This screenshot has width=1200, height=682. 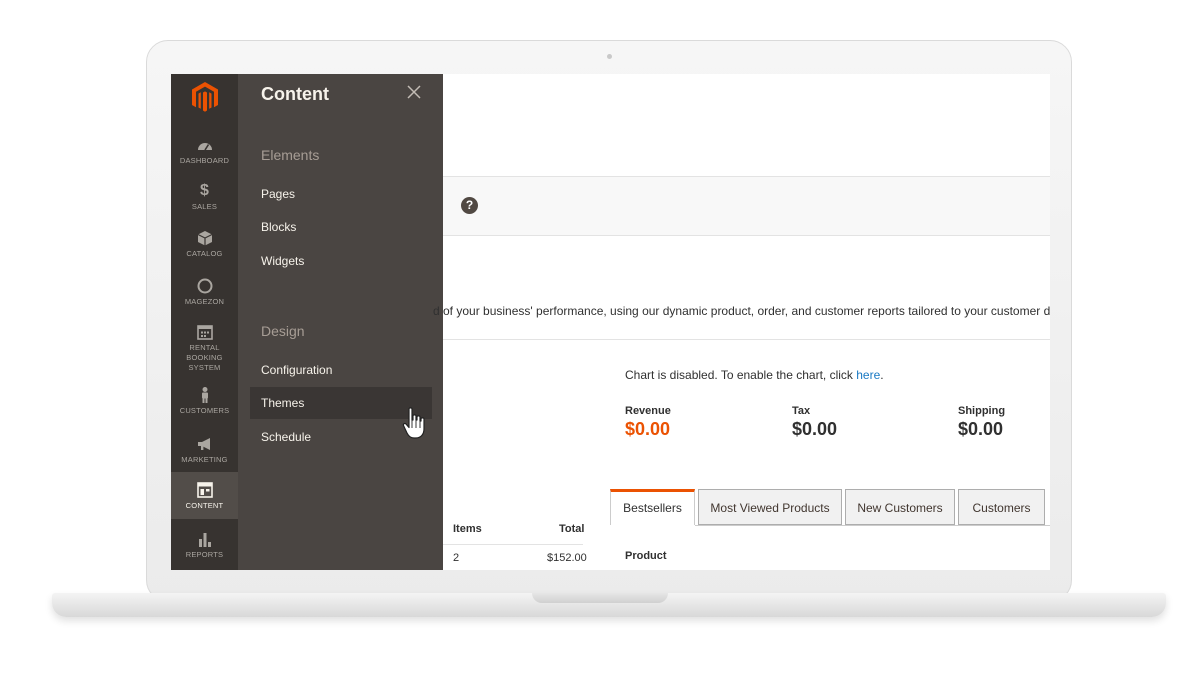 What do you see at coordinates (1001, 507) in the screenshot?
I see `tab-customers: Customers` at bounding box center [1001, 507].